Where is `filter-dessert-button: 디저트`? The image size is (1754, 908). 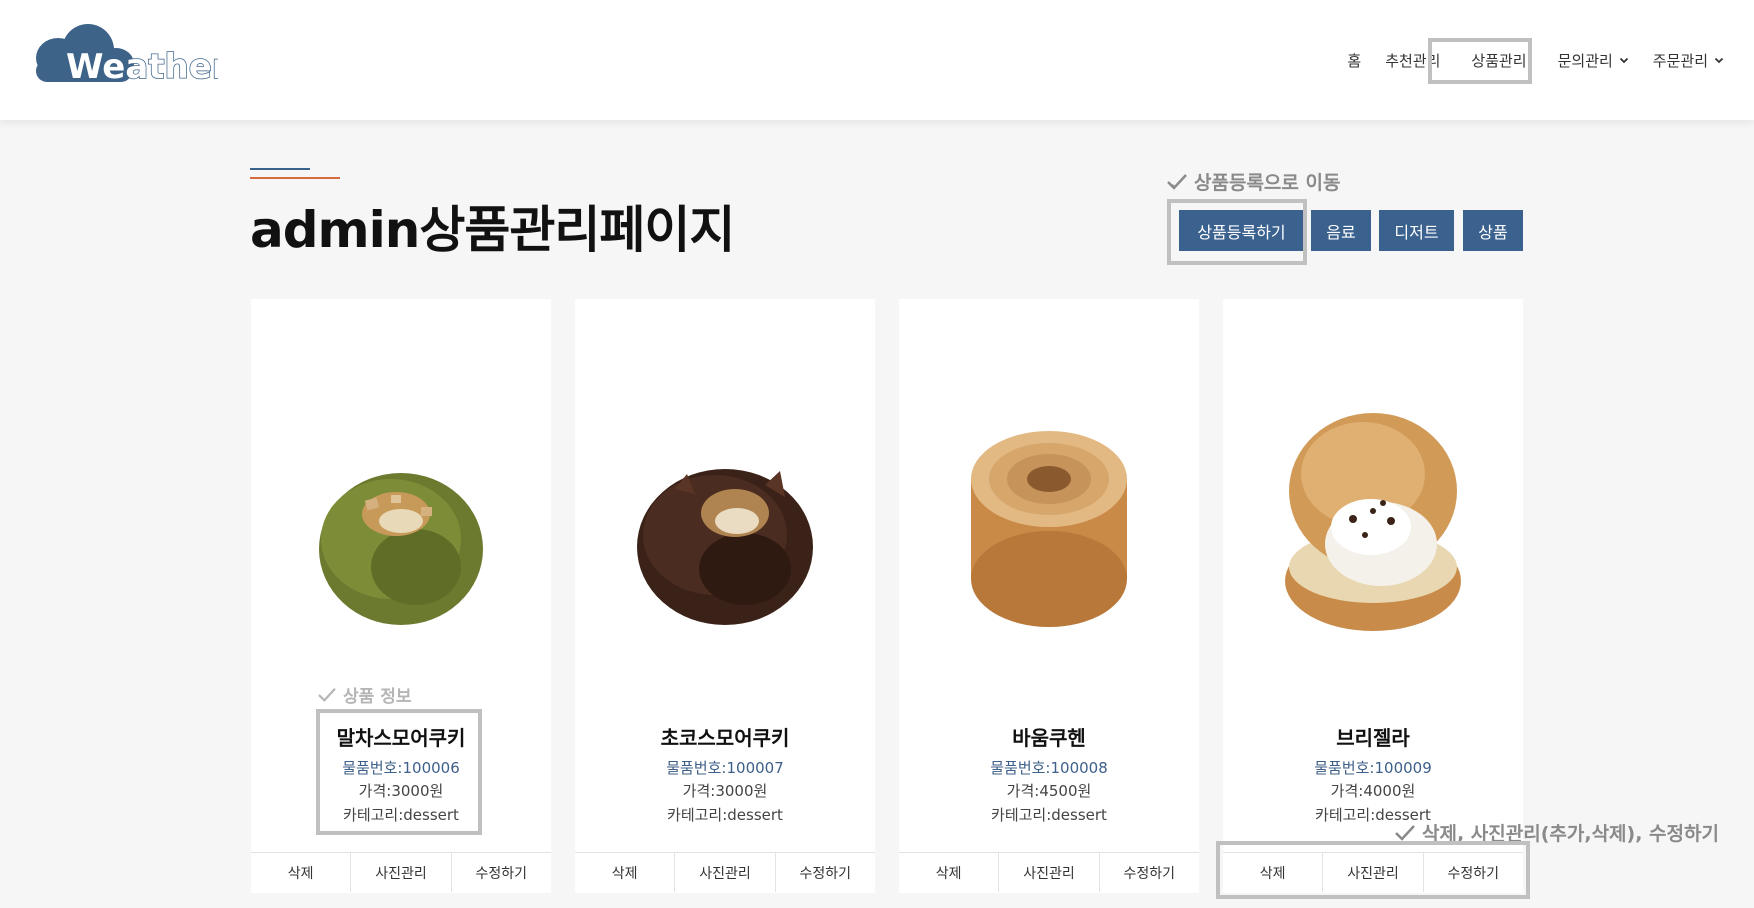
filter-dessert-button: 디저트 is located at coordinates (1416, 230).